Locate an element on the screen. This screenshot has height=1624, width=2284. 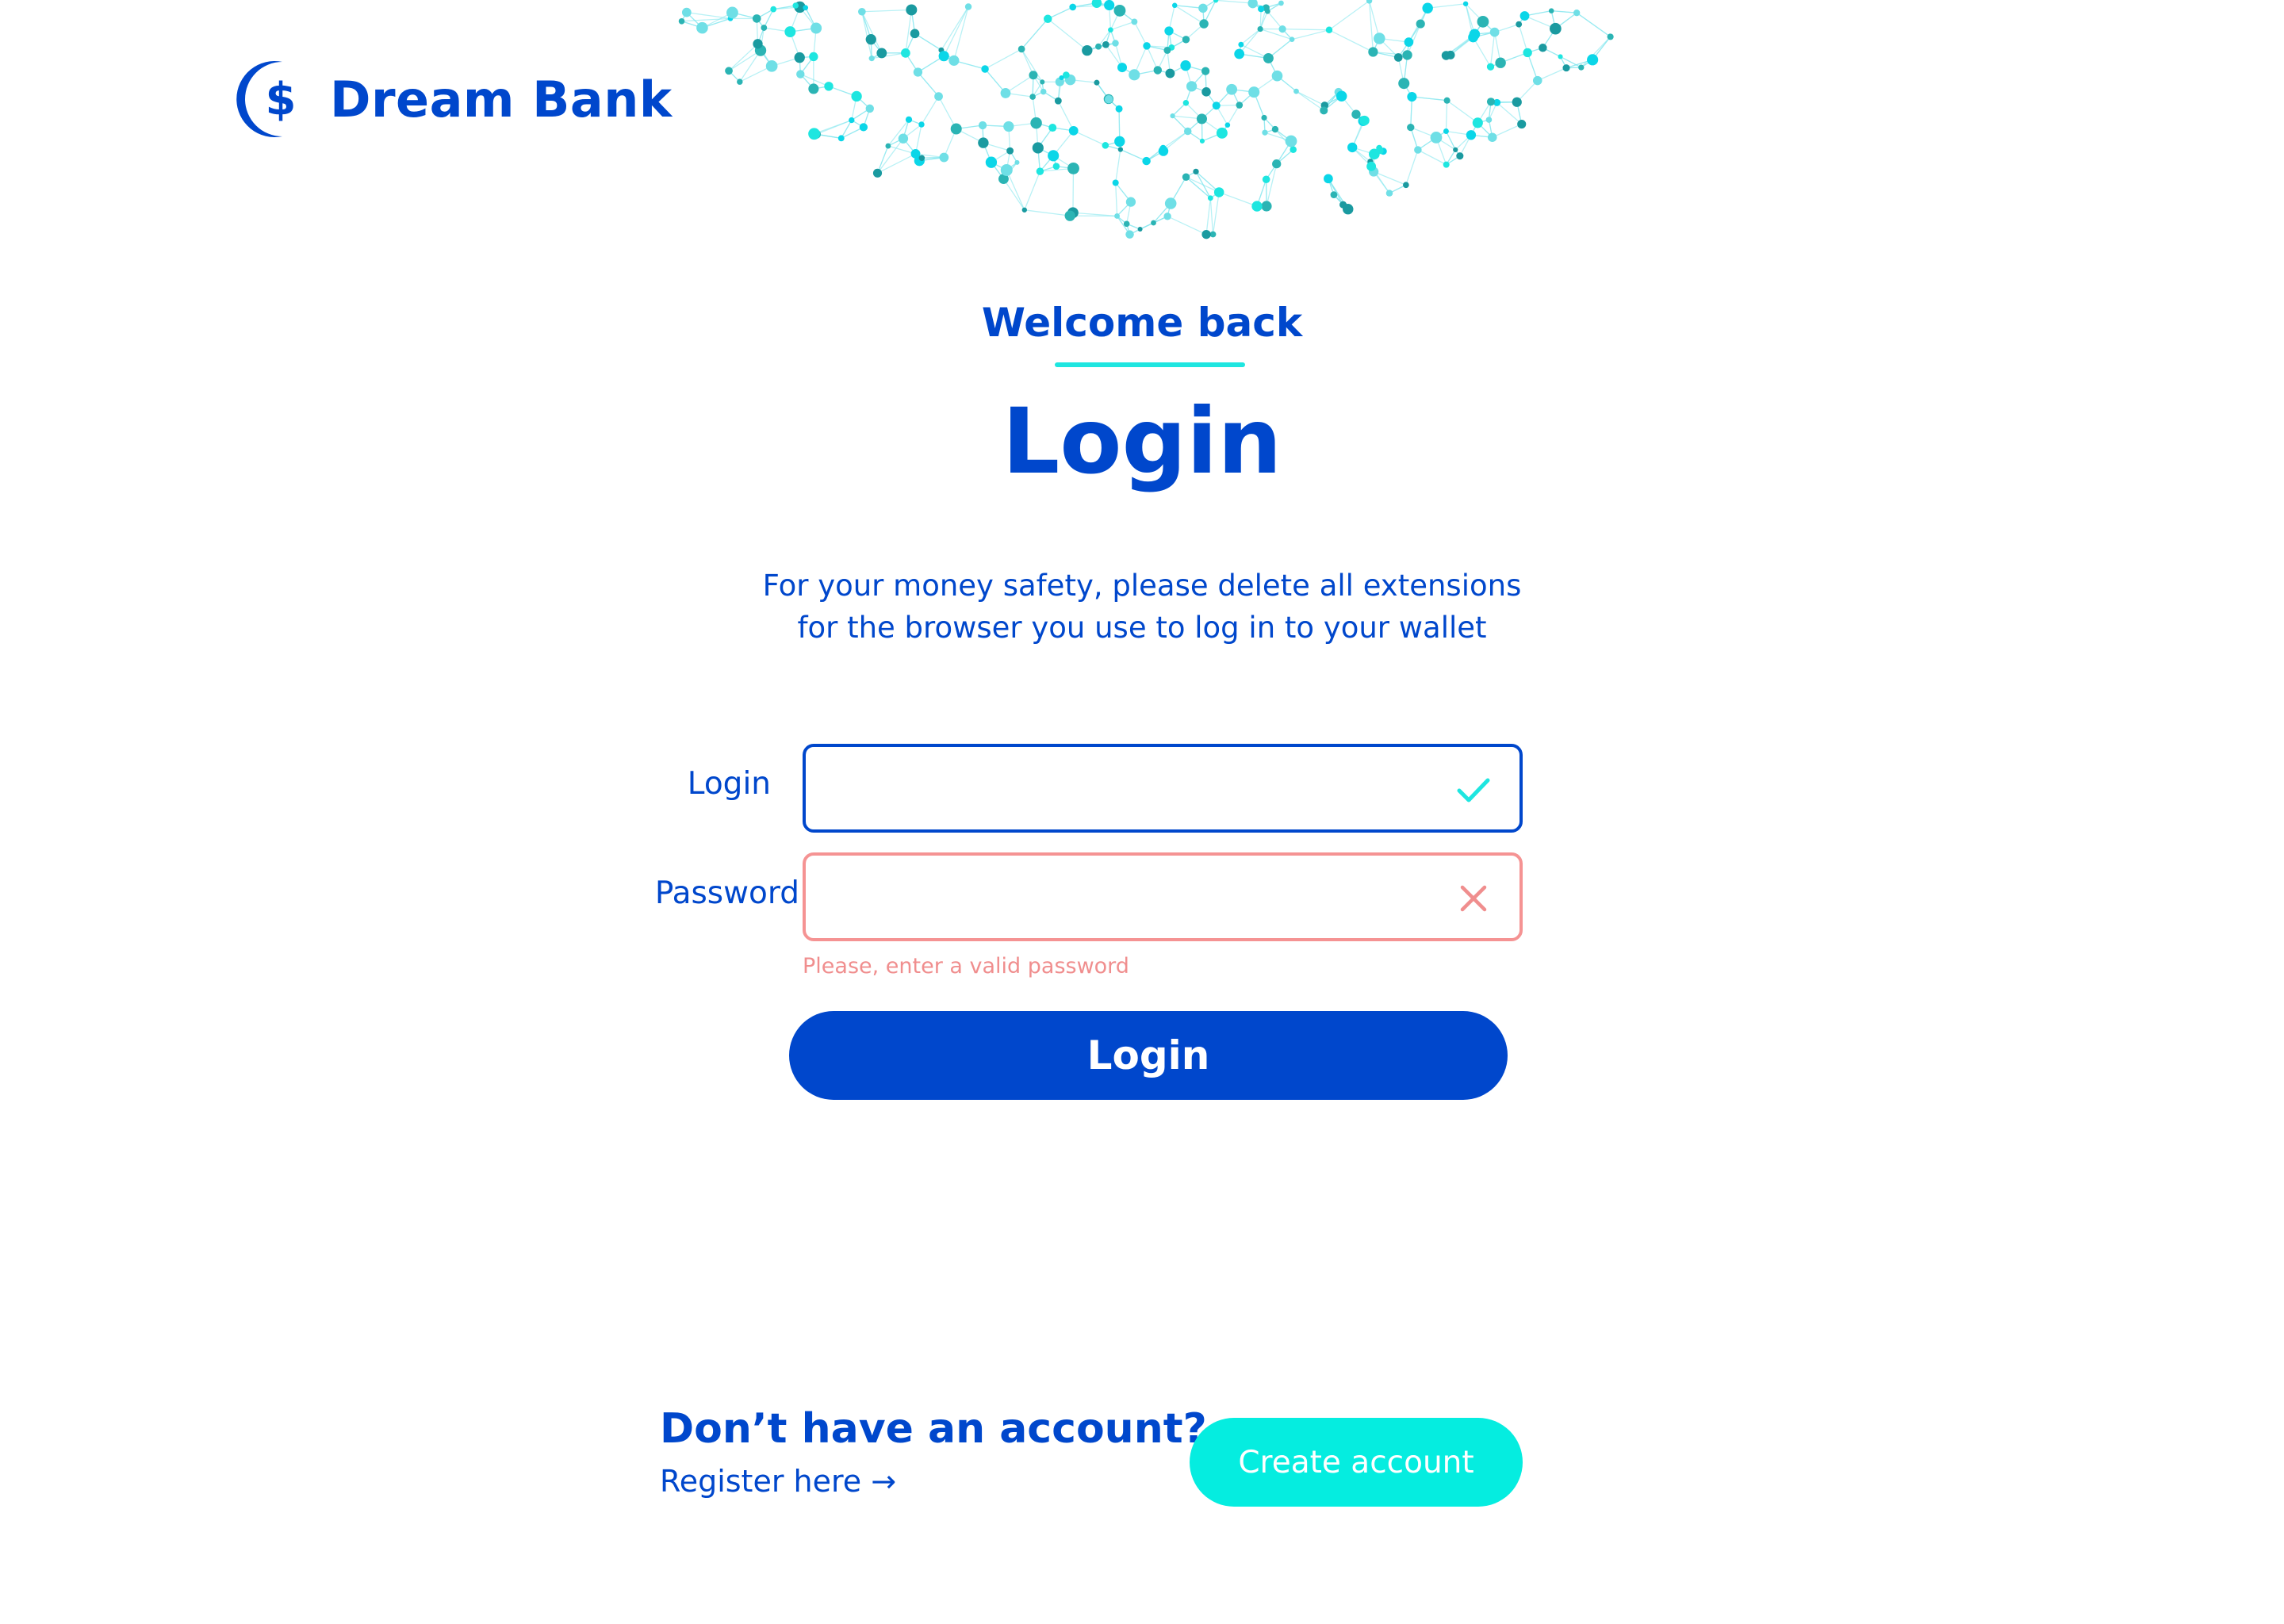
password-input is located at coordinates (1132, 897).